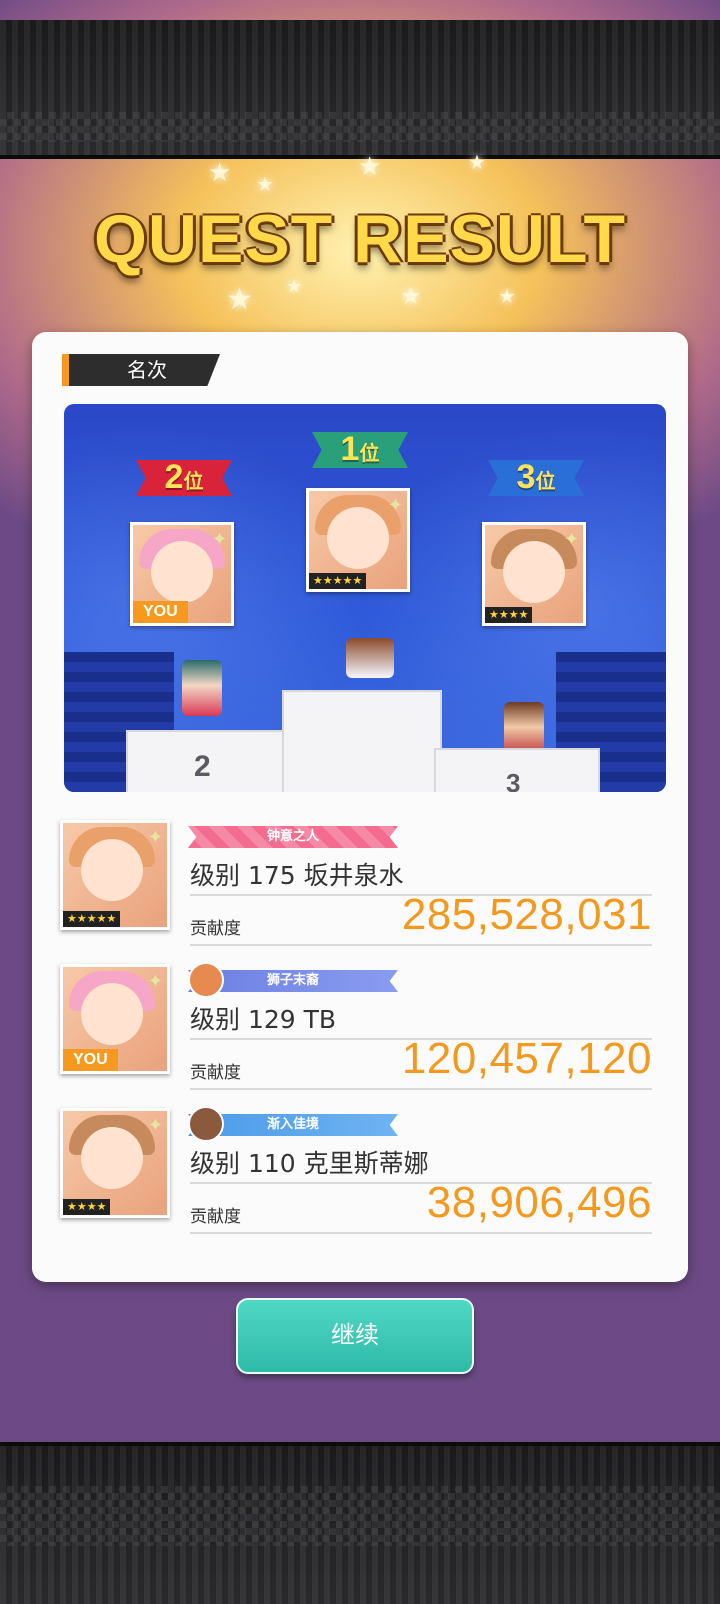 The image size is (720, 1604). What do you see at coordinates (360, 450) in the screenshot?
I see `rank-ribbon-1: 1位` at bounding box center [360, 450].